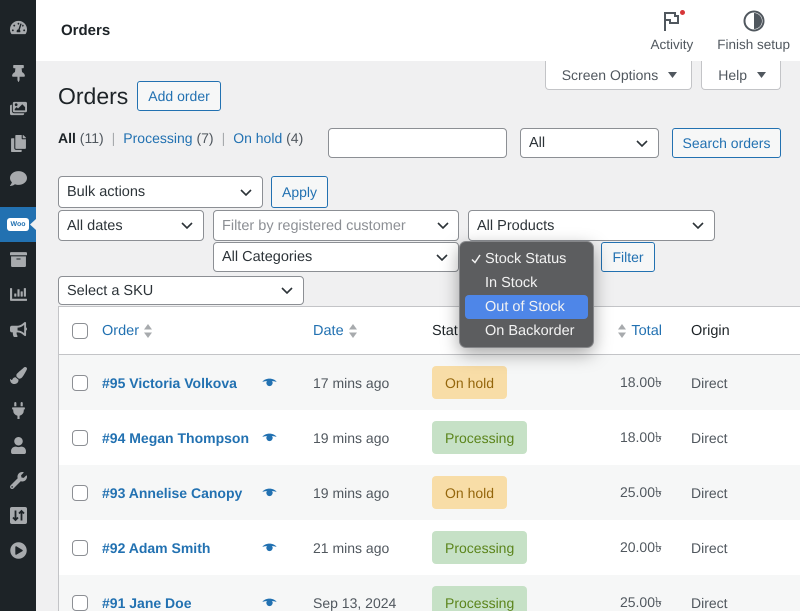 Image resolution: width=800 pixels, height=611 pixels. What do you see at coordinates (18, 73) in the screenshot?
I see `pushpin-icon` at bounding box center [18, 73].